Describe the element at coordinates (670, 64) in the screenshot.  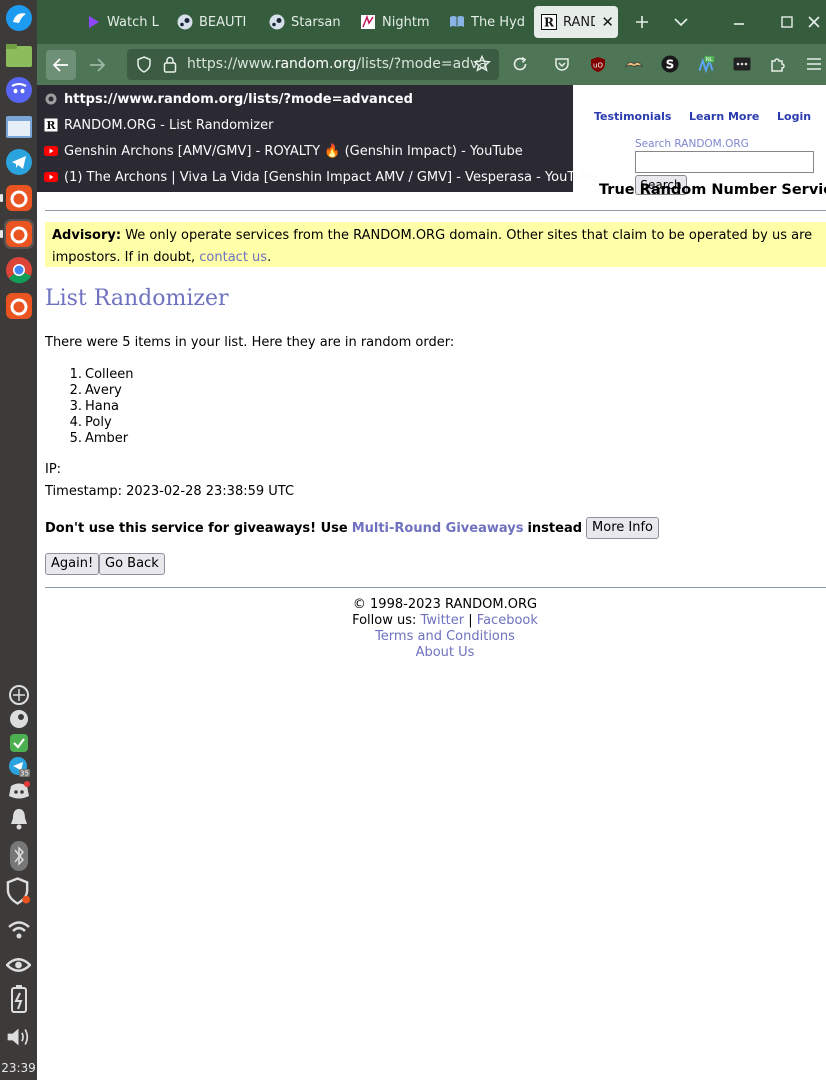
I see `s-extension-icon: S` at that location.